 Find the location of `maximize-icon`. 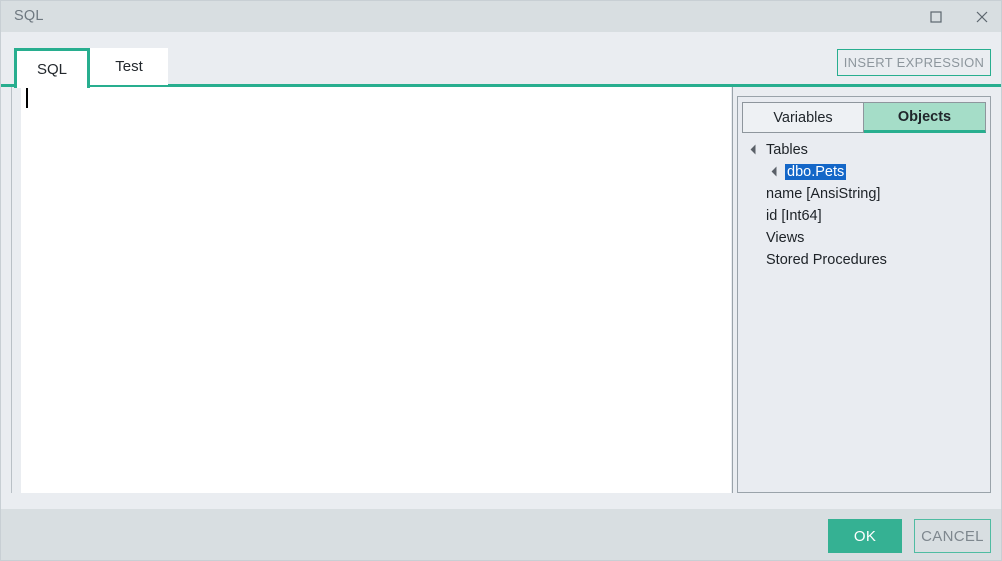

maximize-icon is located at coordinates (936, 16).